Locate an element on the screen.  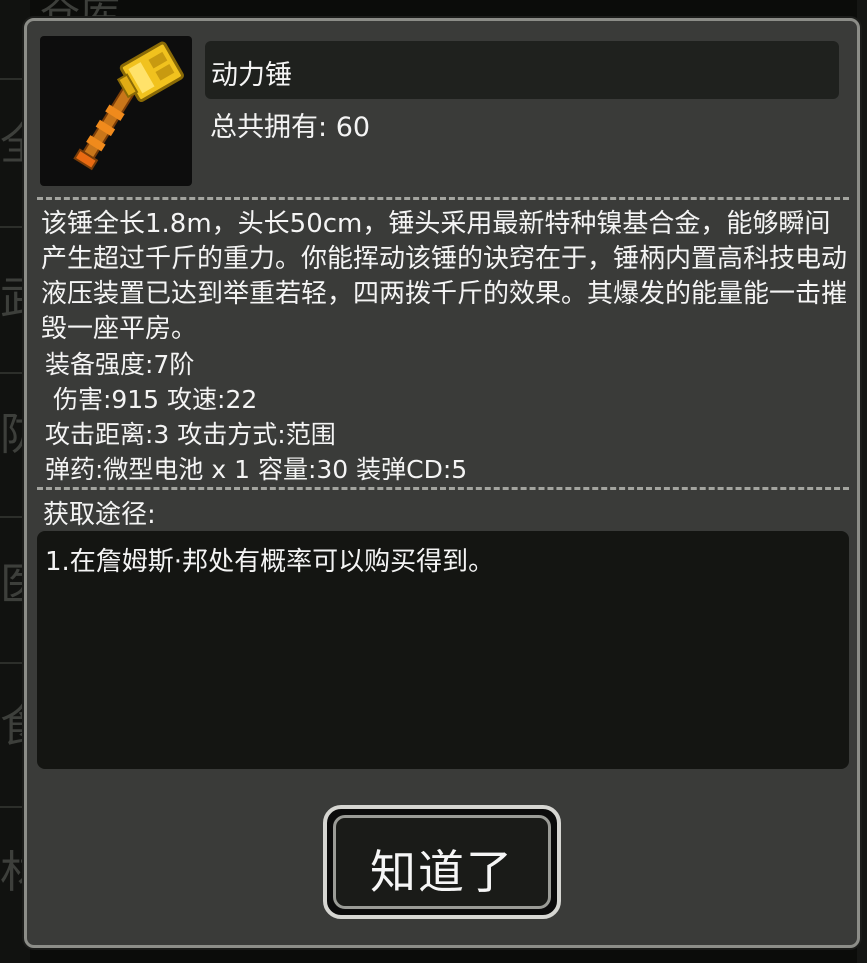
obtain-label: 获取途径: is located at coordinates (99, 515).